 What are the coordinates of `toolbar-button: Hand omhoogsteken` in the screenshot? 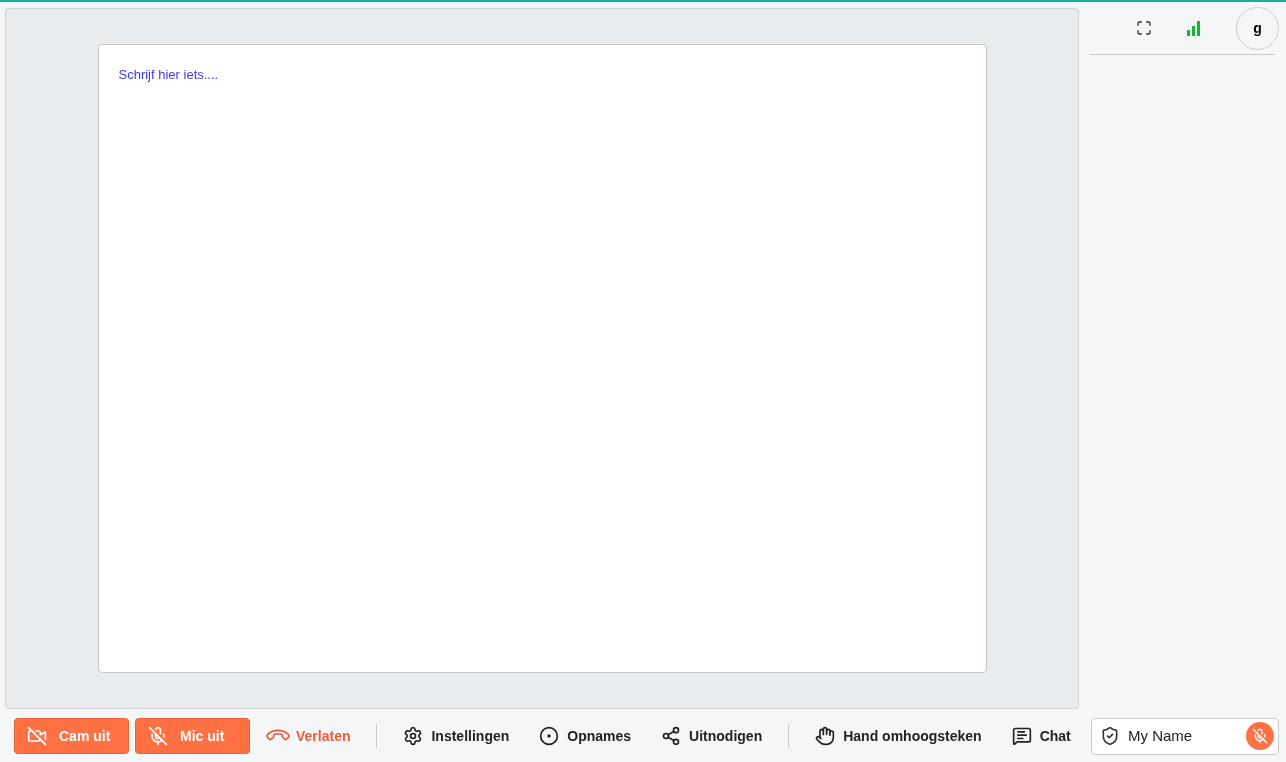 It's located at (898, 736).